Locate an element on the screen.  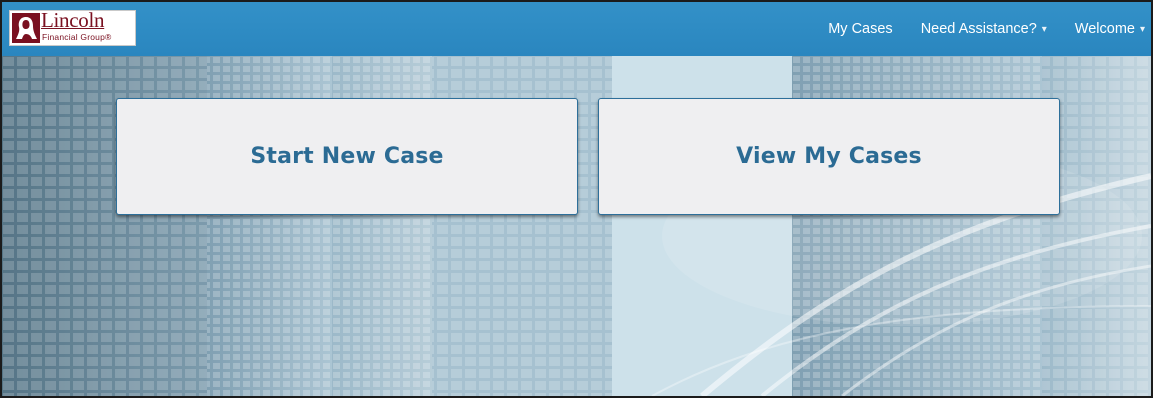
nav-need-assistance: Need Assistance? ▾ is located at coordinates (984, 29).